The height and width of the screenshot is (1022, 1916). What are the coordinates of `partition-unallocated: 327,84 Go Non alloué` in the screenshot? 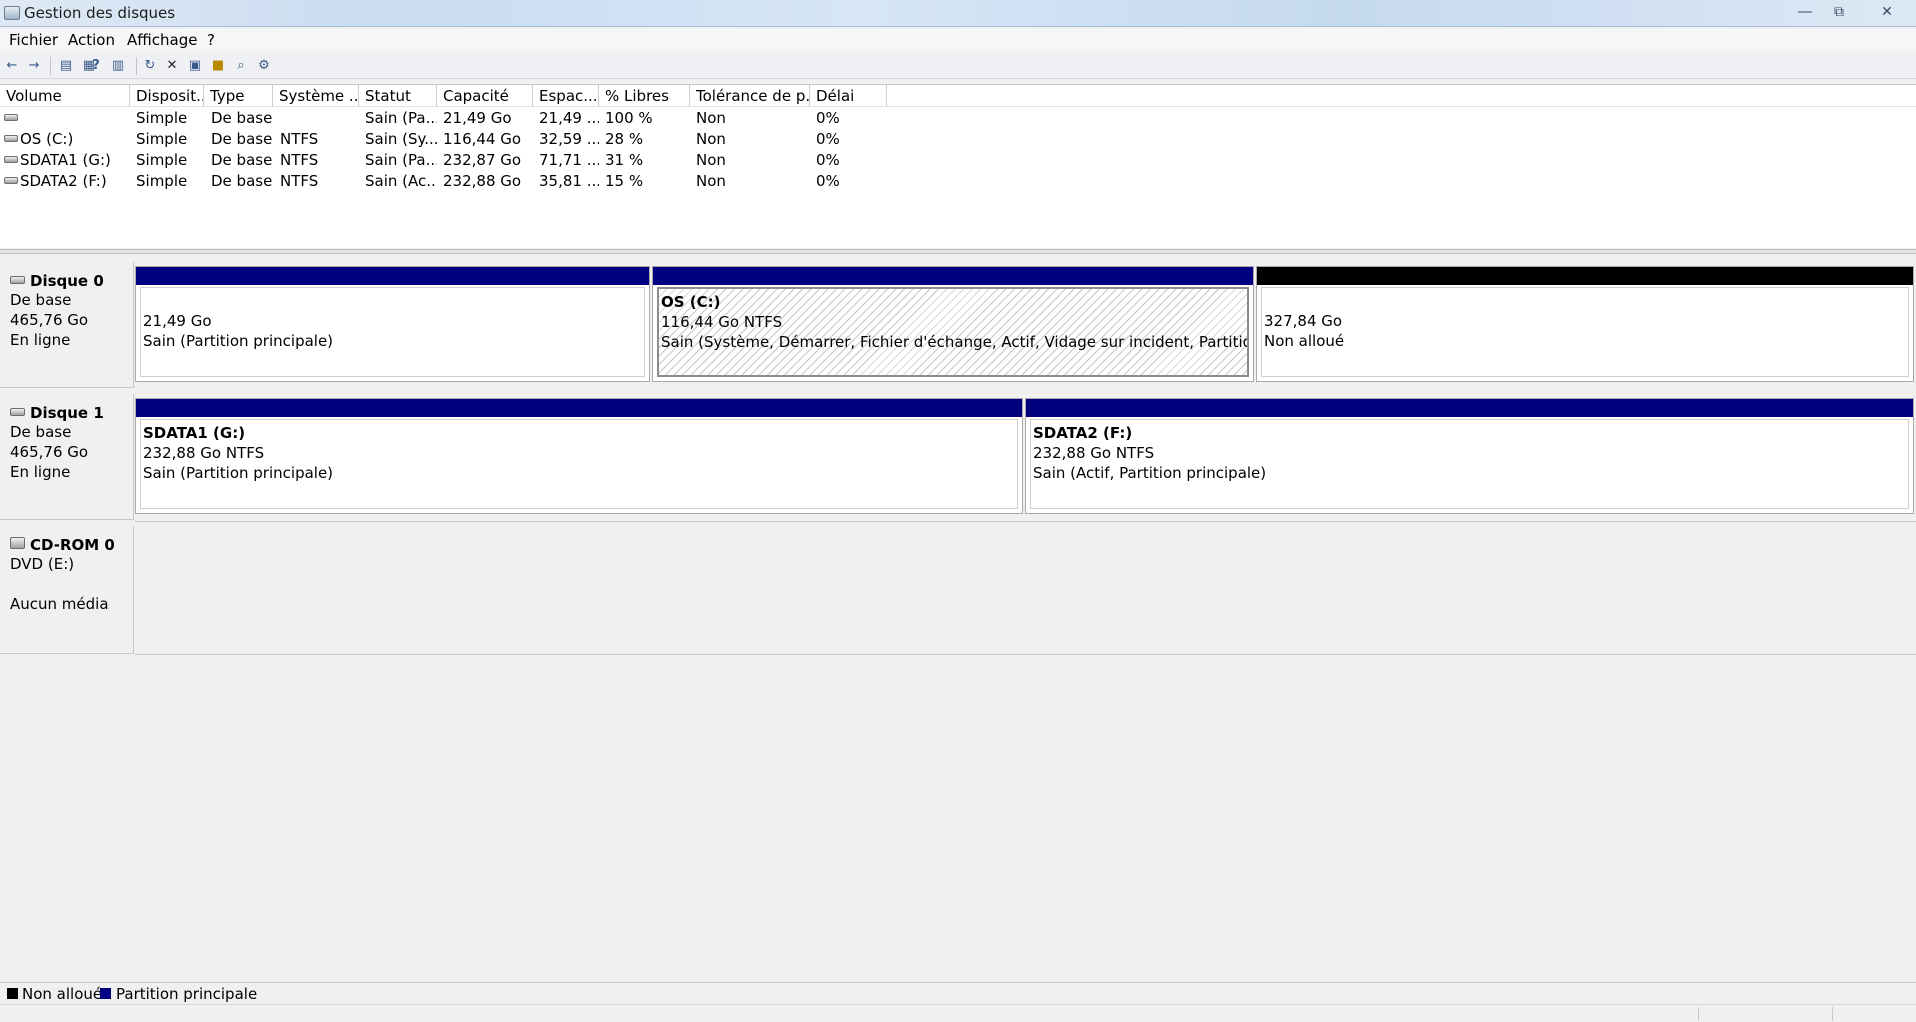 It's located at (1585, 324).